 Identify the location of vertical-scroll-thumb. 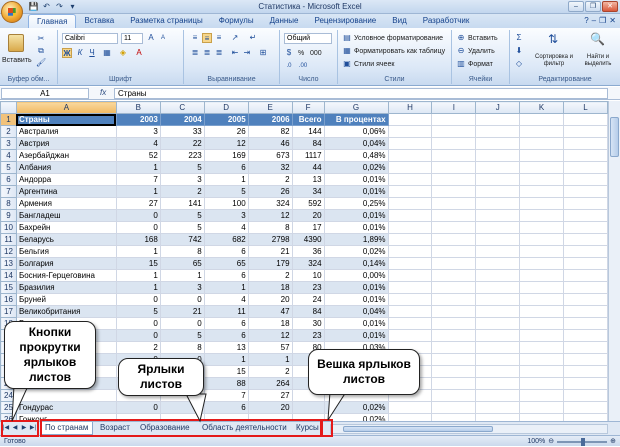
(614, 137).